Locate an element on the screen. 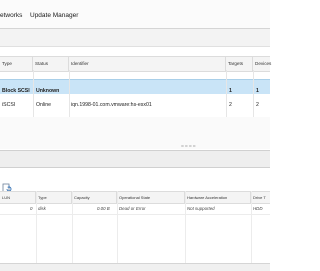 This screenshot has width=320, height=271. details-header-band is located at coordinates (135, 159).